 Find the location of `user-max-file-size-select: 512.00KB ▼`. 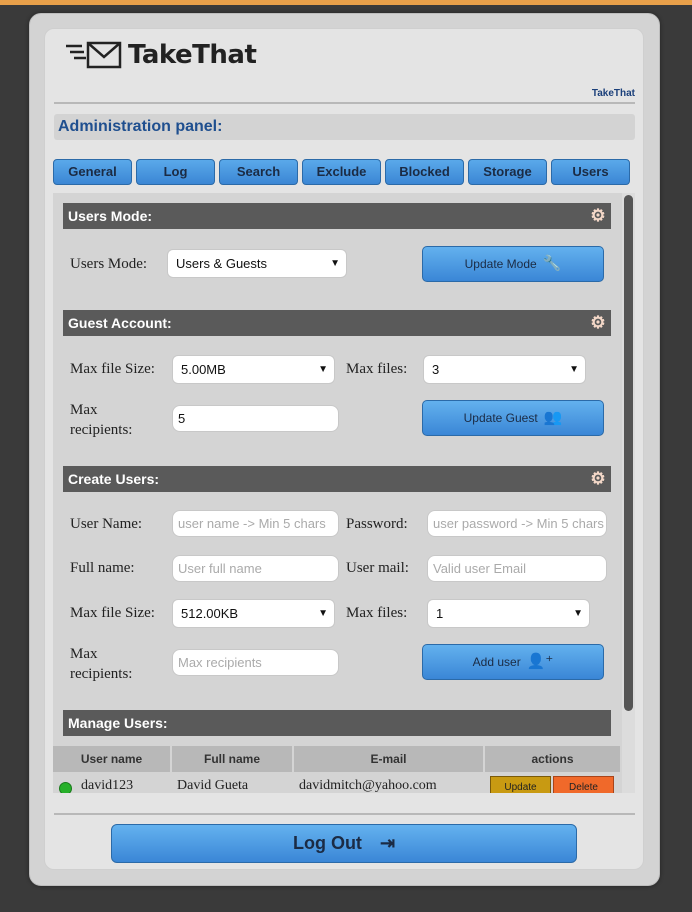

user-max-file-size-select: 512.00KB ▼ is located at coordinates (253, 613).